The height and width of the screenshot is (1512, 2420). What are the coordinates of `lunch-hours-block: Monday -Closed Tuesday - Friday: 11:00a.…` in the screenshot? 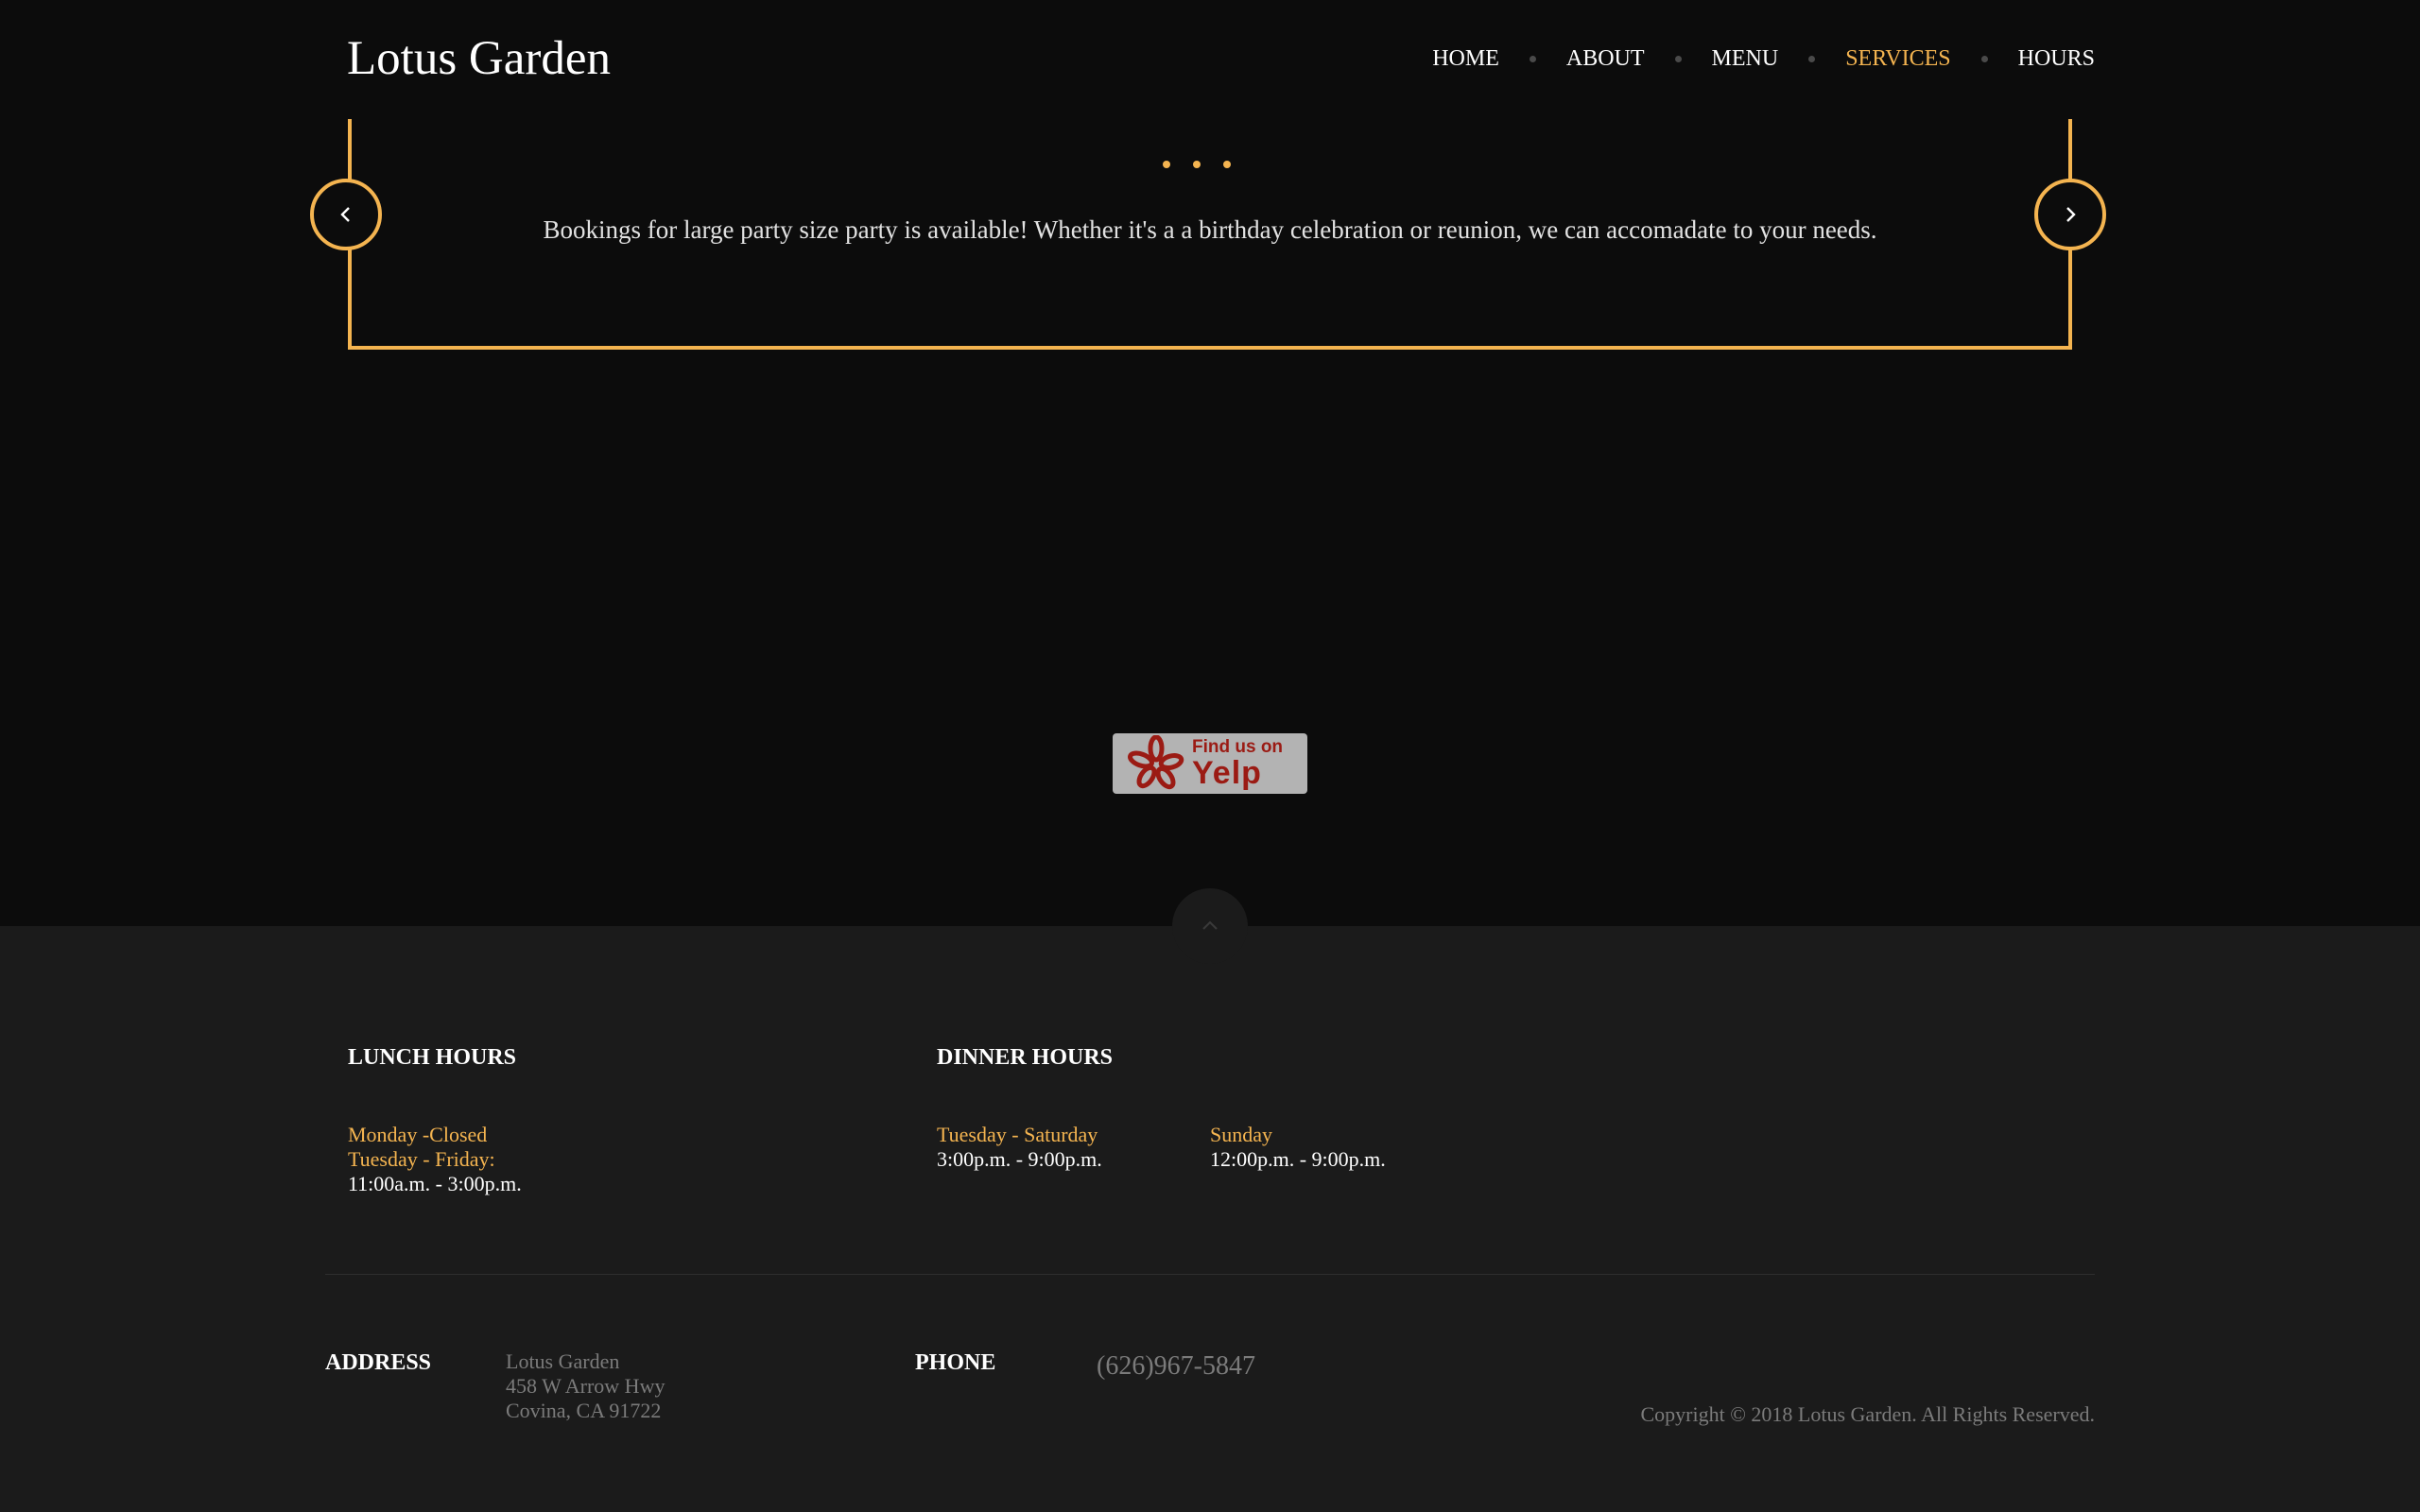 It's located at (435, 1159).